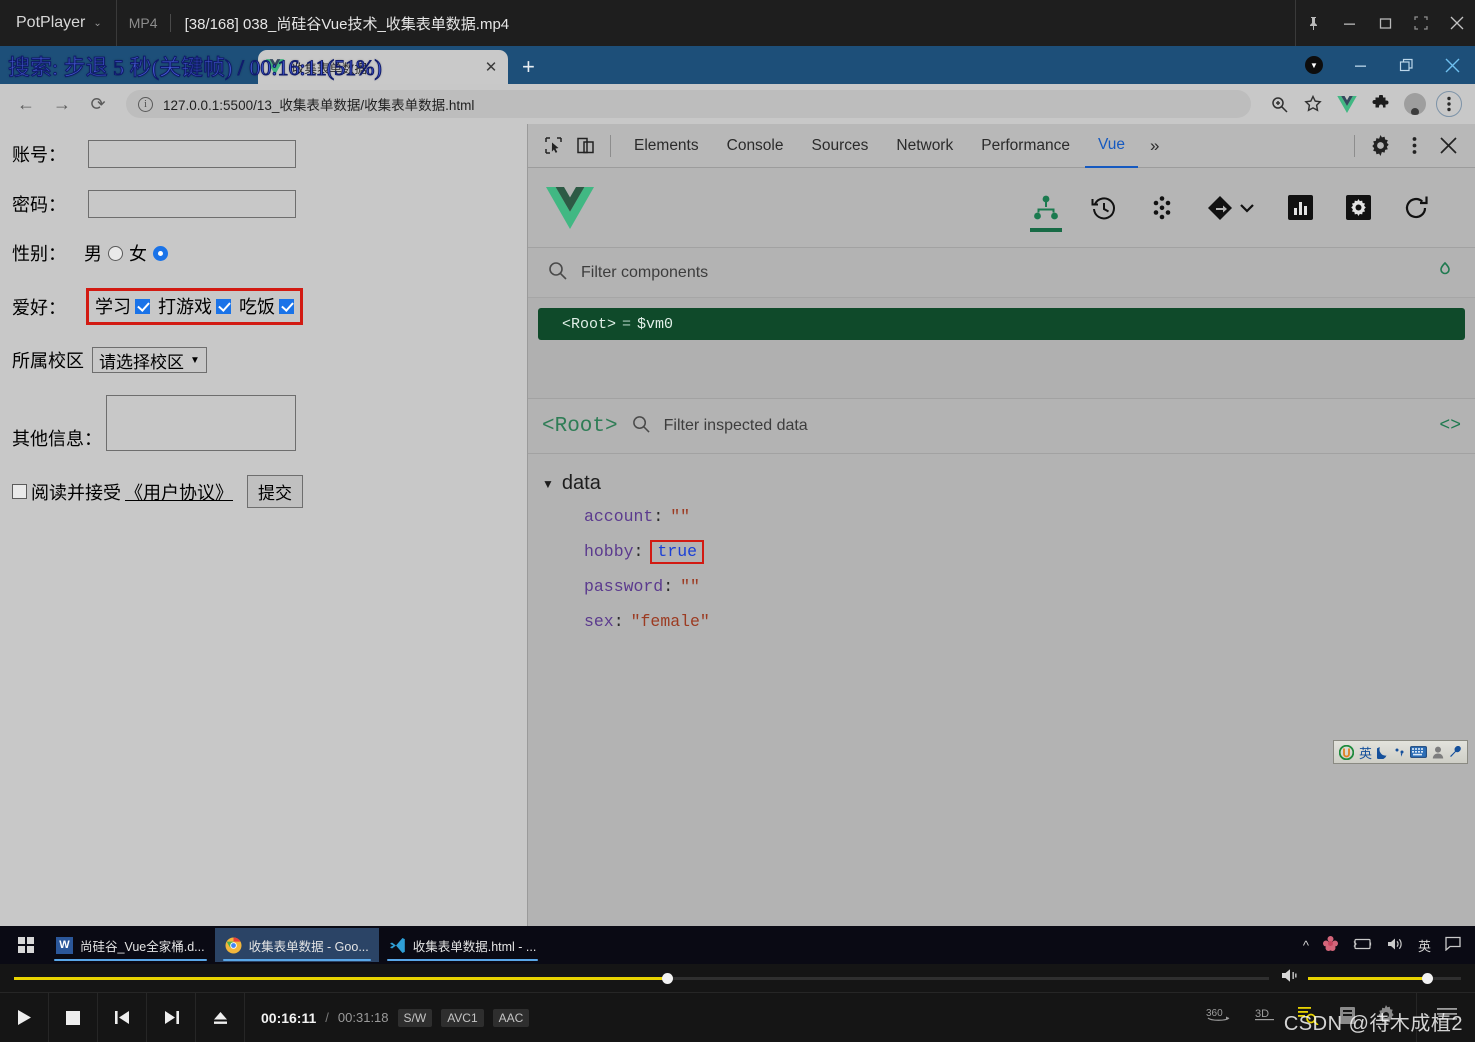  What do you see at coordinates (192, 204) in the screenshot?
I see `password-input` at bounding box center [192, 204].